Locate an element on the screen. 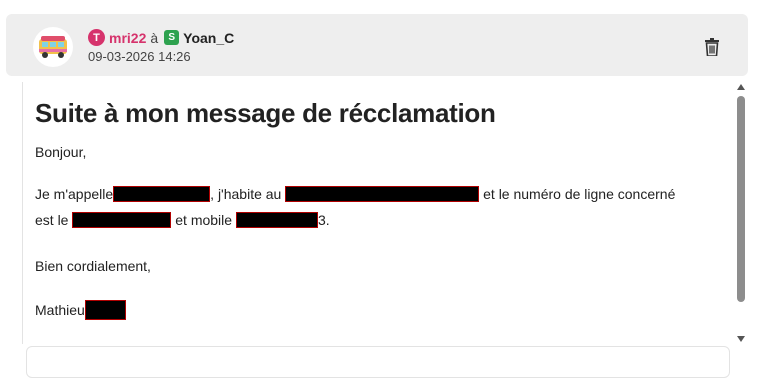 The image size is (757, 378). scrollbar is located at coordinates (741, 213).